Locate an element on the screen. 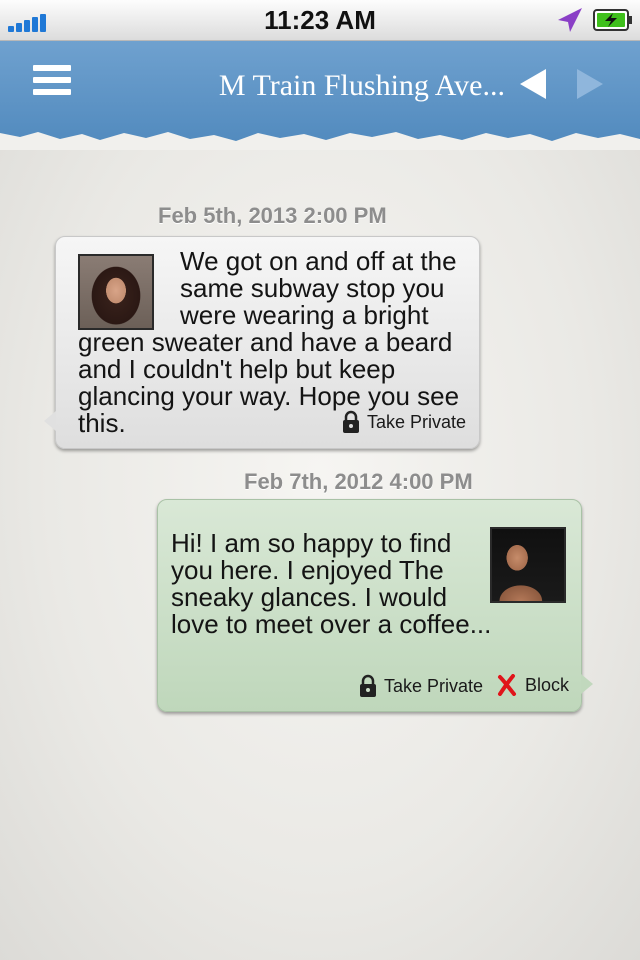  woman-profile-photo is located at coordinates (116, 292).